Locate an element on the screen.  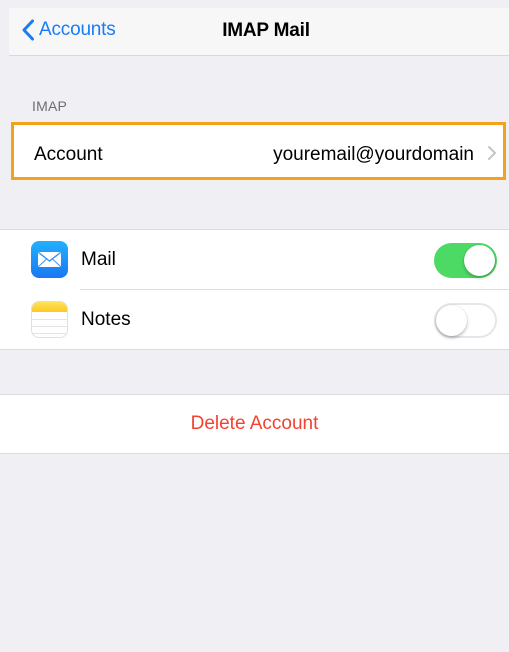
toggle-label-mail: Mail is located at coordinates (98, 259).